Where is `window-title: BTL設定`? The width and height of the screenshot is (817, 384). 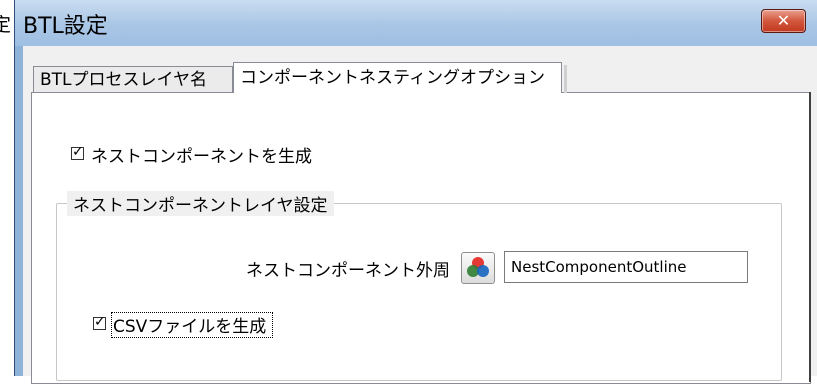
window-title: BTL設定 is located at coordinates (65, 26).